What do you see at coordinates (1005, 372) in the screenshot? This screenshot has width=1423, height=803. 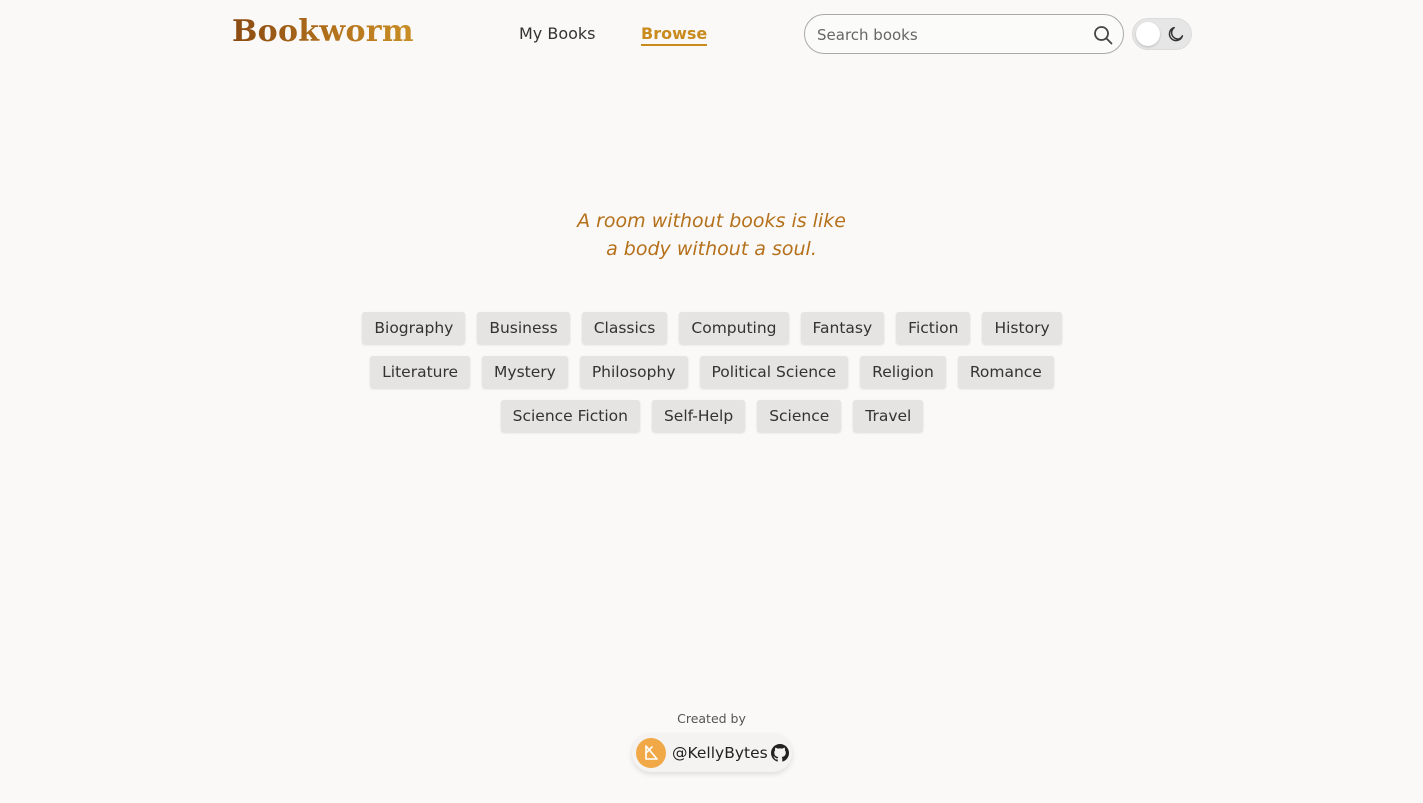 I see `category-tag-romance: Romance` at bounding box center [1005, 372].